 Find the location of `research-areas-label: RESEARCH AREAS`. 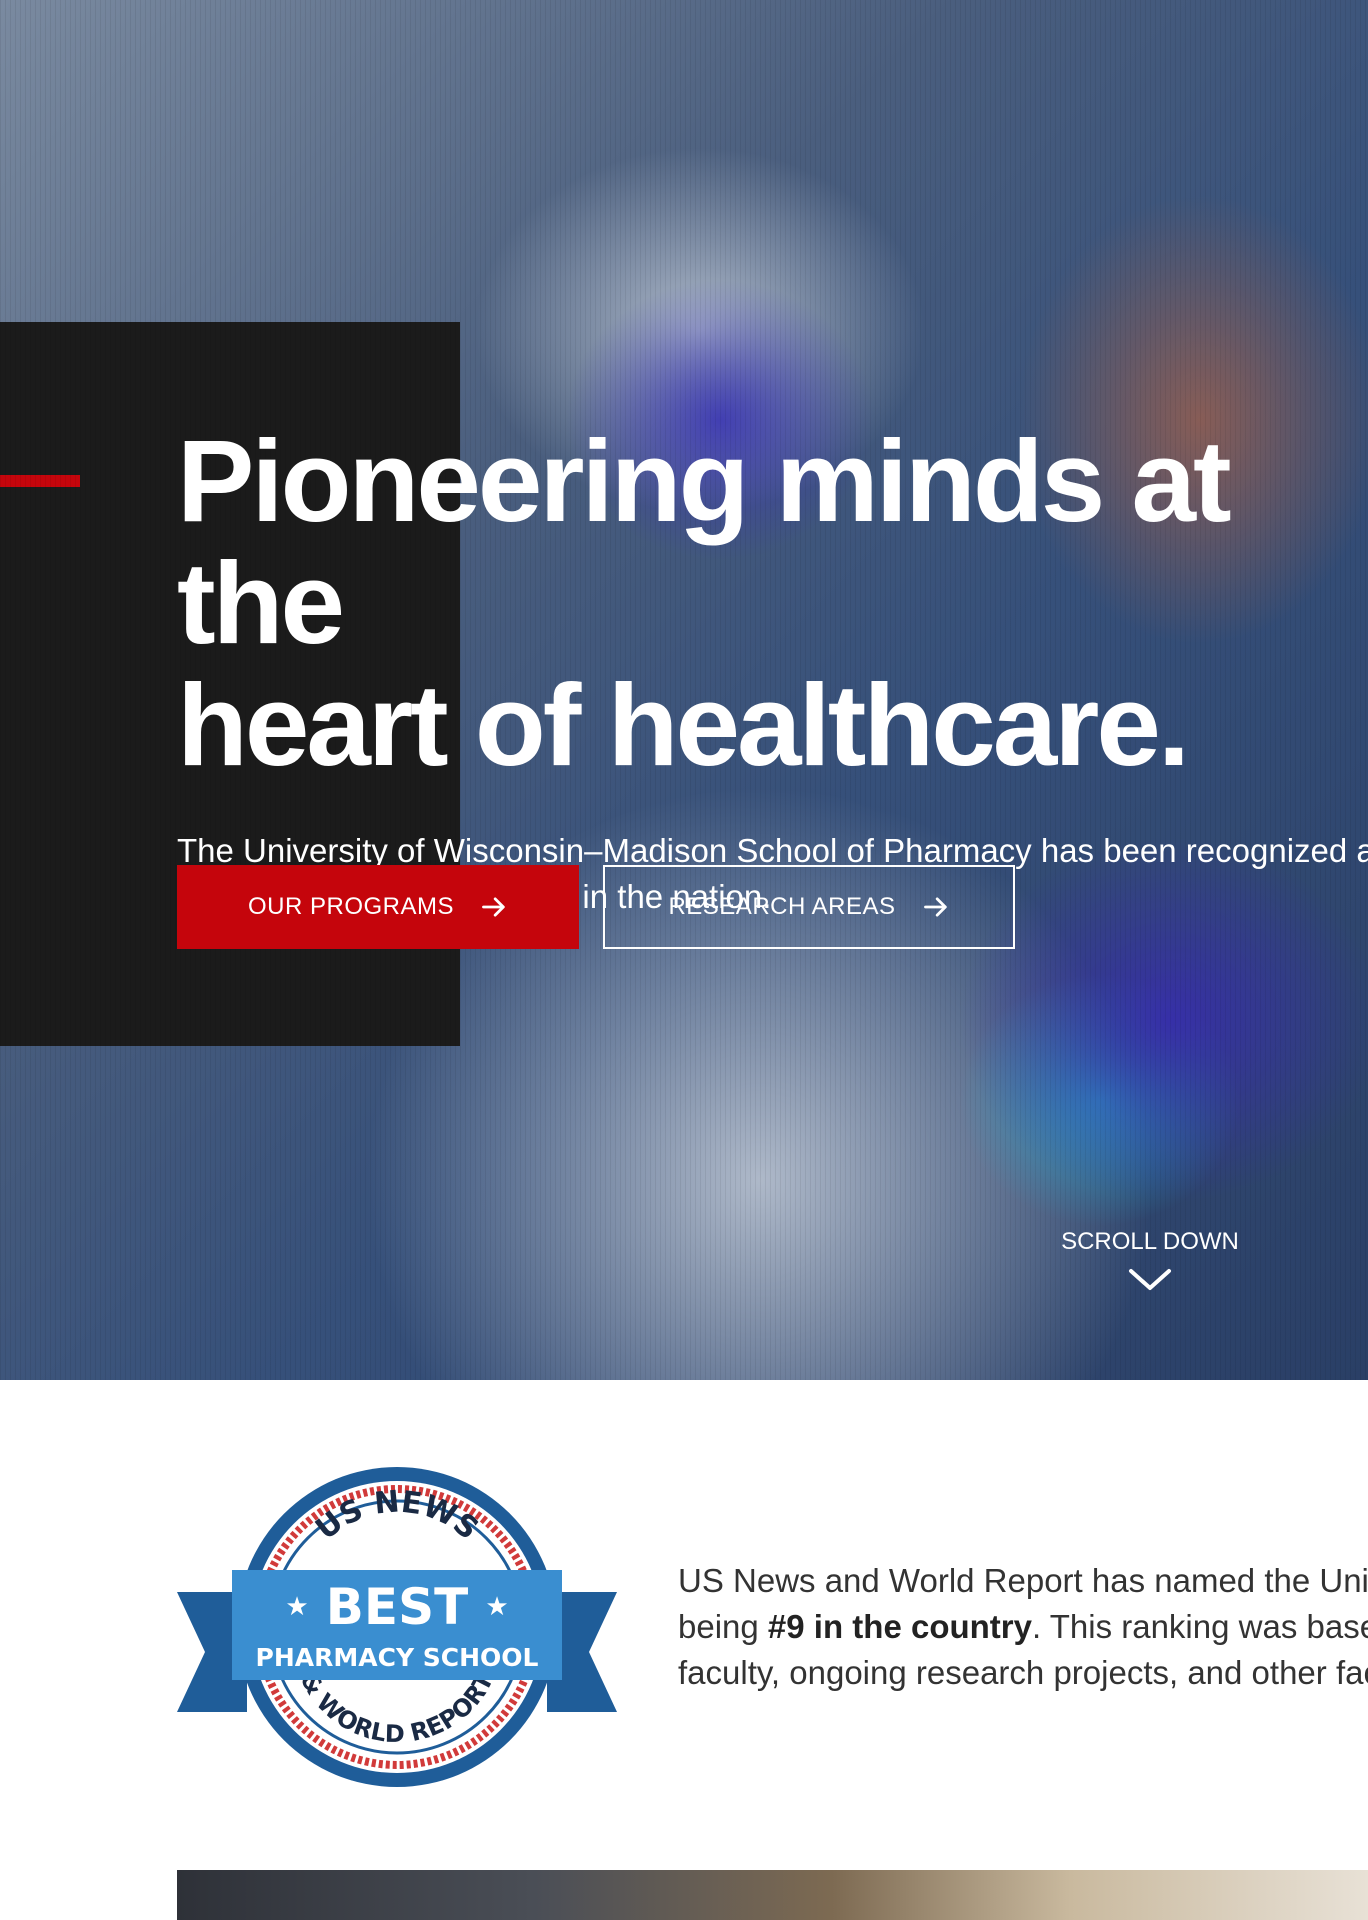

research-areas-label: RESEARCH AREAS is located at coordinates (782, 906).